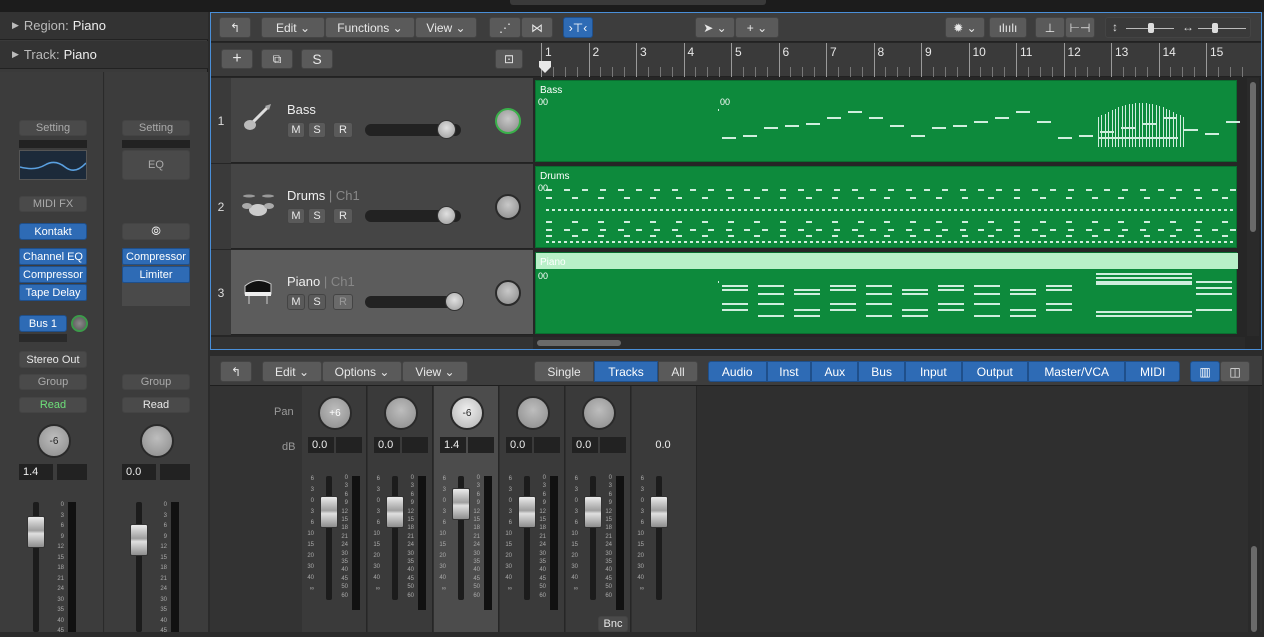 This screenshot has height=637, width=1264. What do you see at coordinates (564, 371) in the screenshot?
I see `mode-single: Single` at bounding box center [564, 371].